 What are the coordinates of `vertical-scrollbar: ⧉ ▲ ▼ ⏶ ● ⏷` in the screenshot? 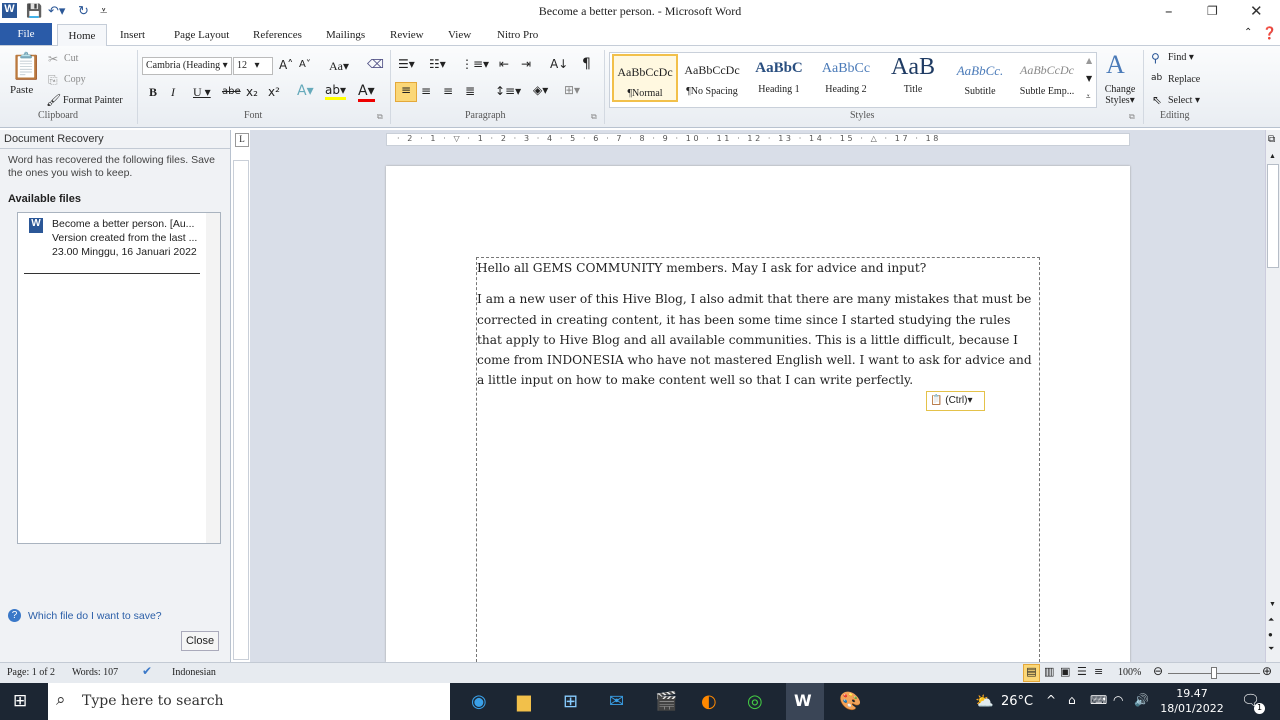 It's located at (1272, 396).